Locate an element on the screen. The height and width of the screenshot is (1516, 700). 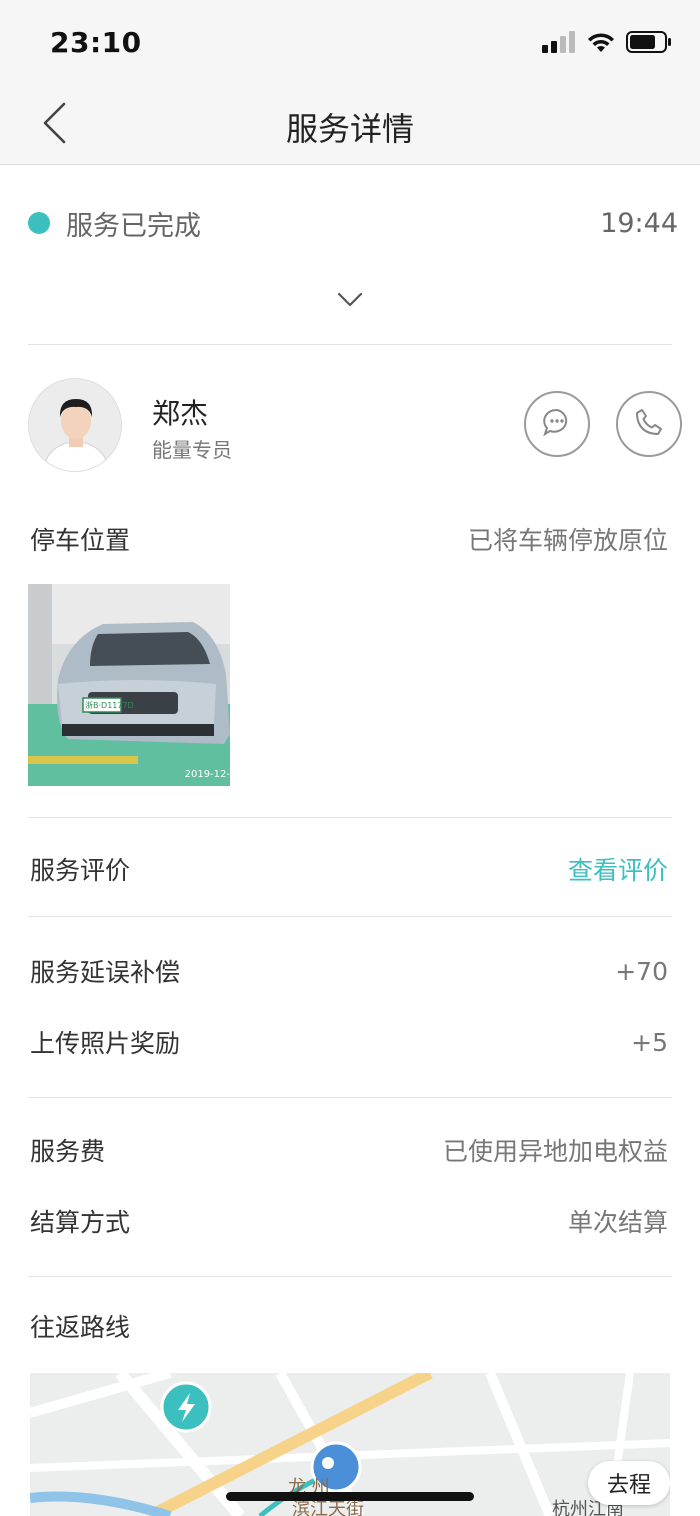
nav-bar: 服务详情 is located at coordinates (350, 126).